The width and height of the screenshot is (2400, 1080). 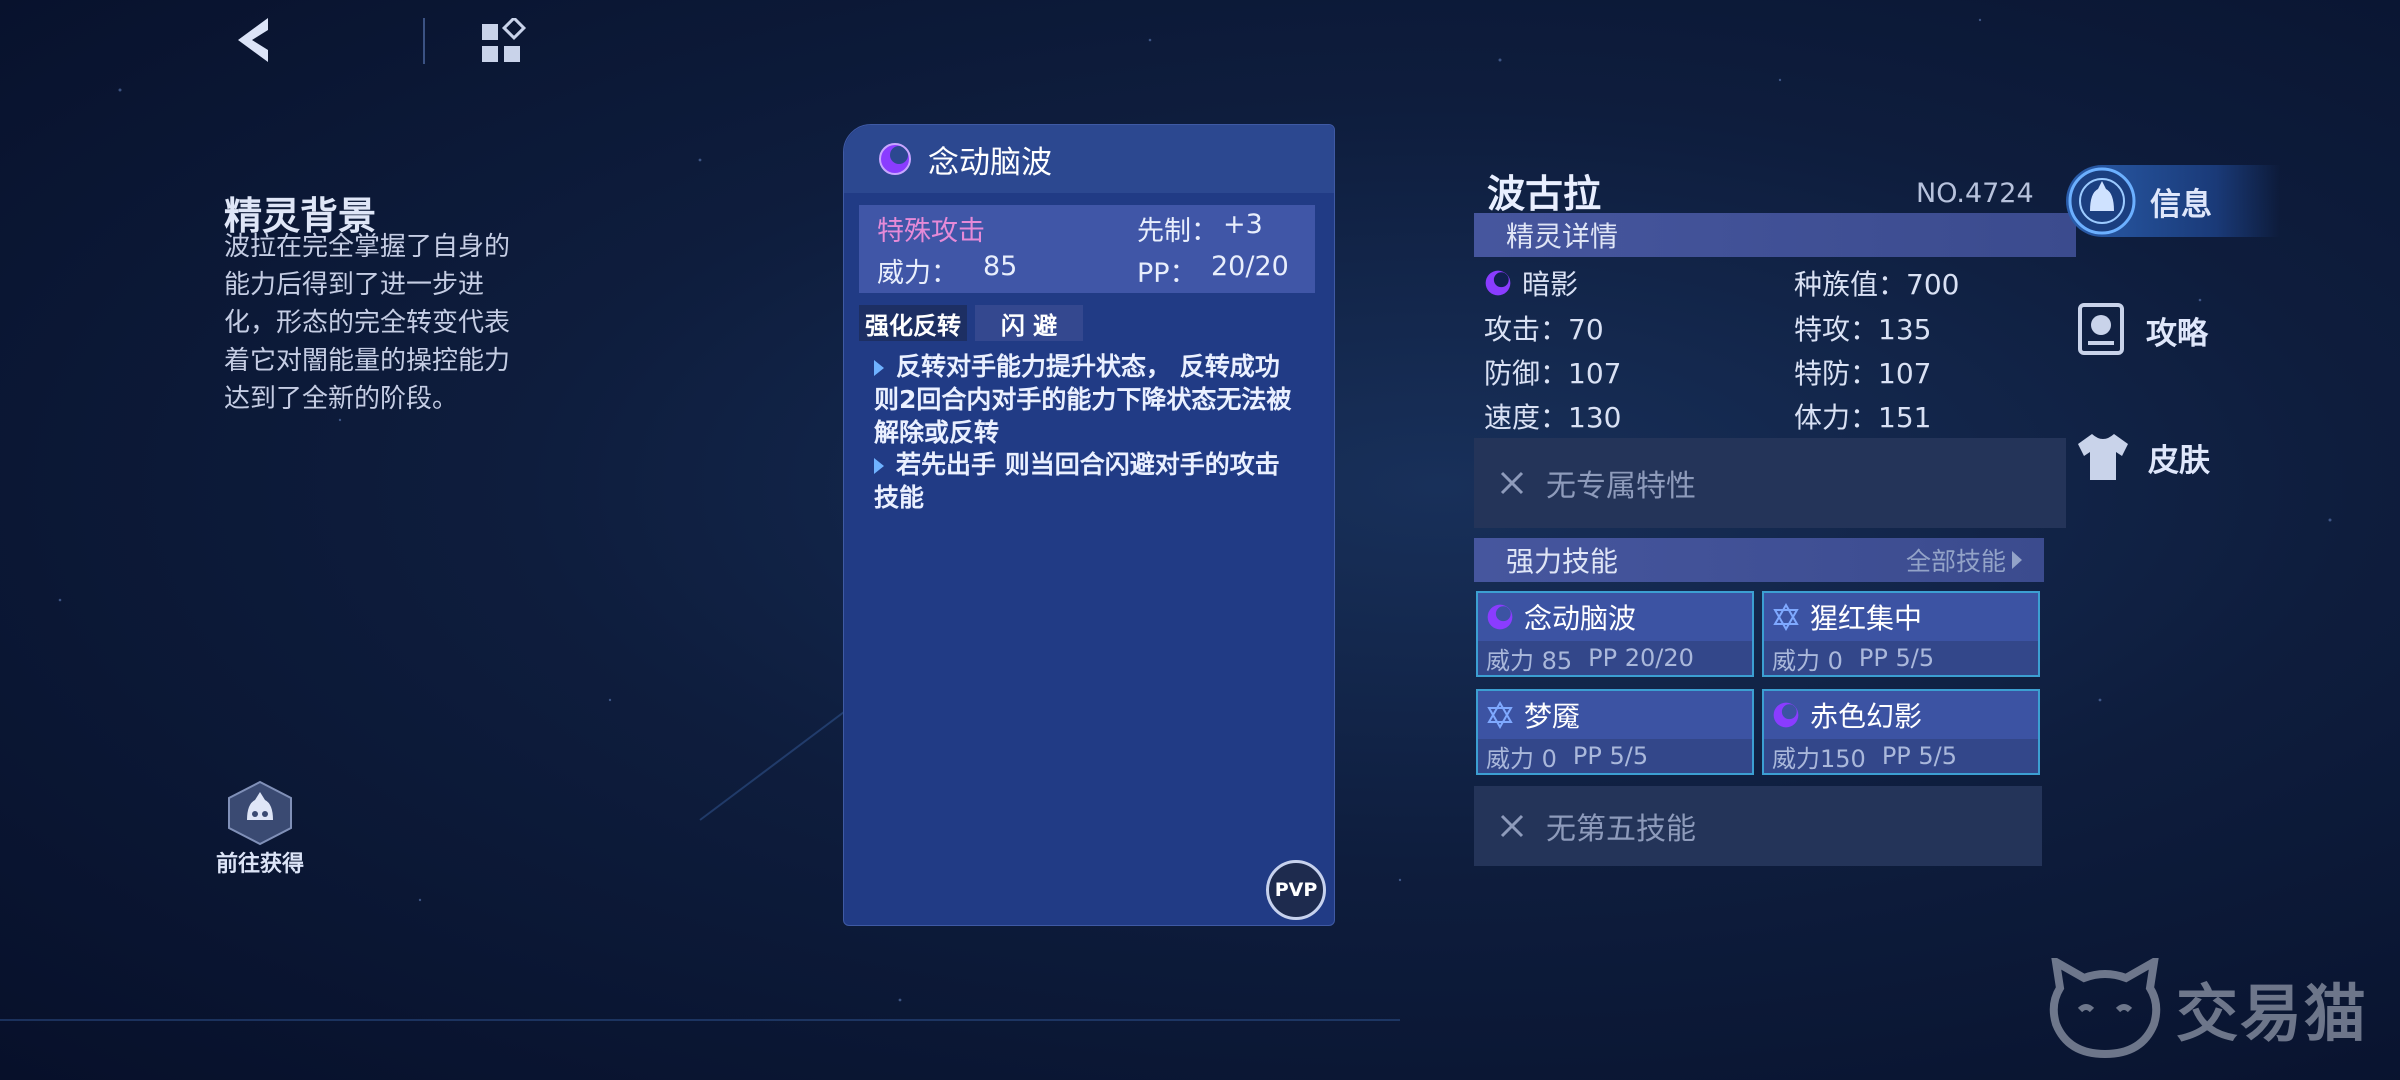 What do you see at coordinates (1615, 732) in the screenshot?
I see `skill-slot: 梦魇 威力 0 PP 5/5` at bounding box center [1615, 732].